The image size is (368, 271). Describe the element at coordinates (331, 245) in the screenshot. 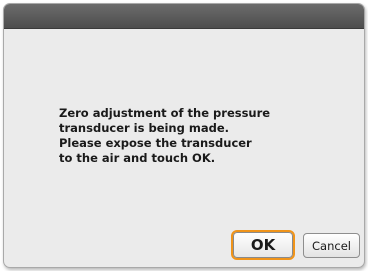

I see `cancel-button: Cancel` at that location.